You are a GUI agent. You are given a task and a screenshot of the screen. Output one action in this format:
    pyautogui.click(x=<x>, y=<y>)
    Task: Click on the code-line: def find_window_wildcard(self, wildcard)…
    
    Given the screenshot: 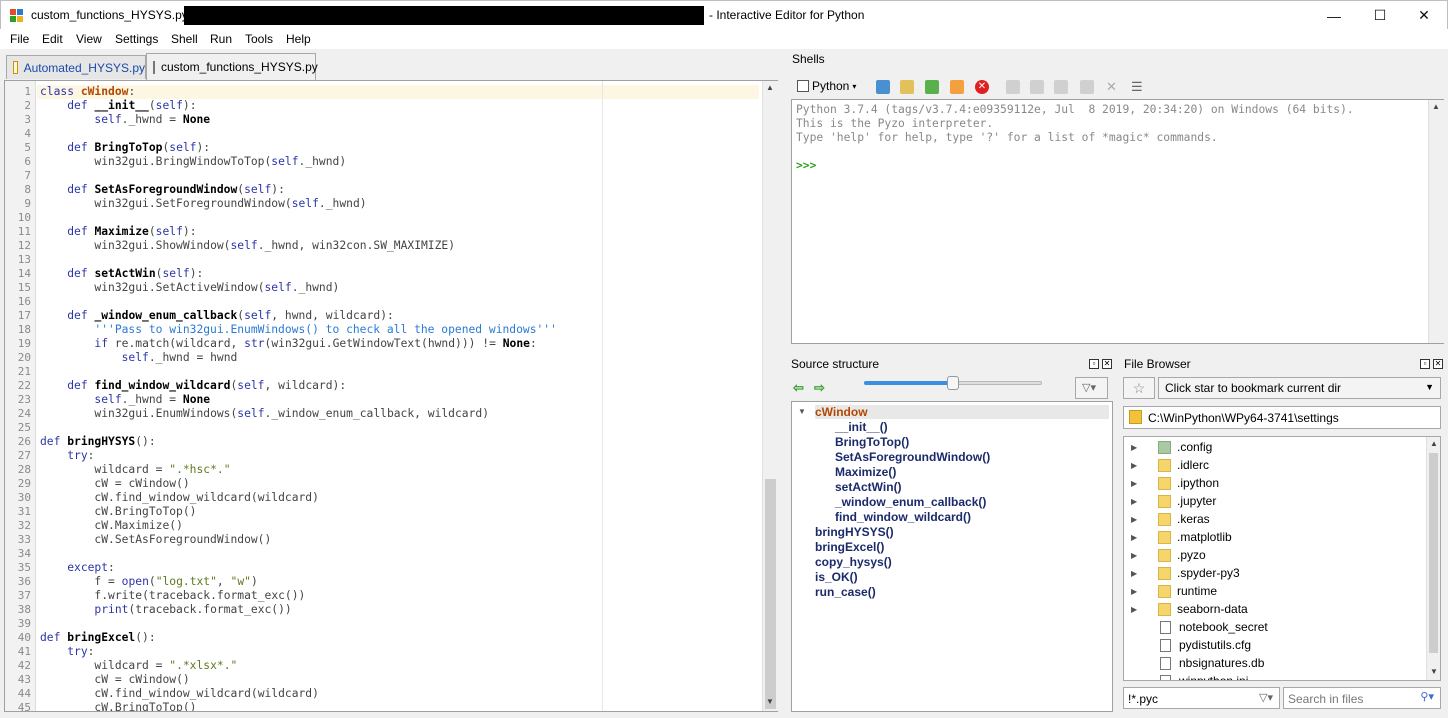 What is the action you would take?
    pyautogui.click(x=400, y=386)
    